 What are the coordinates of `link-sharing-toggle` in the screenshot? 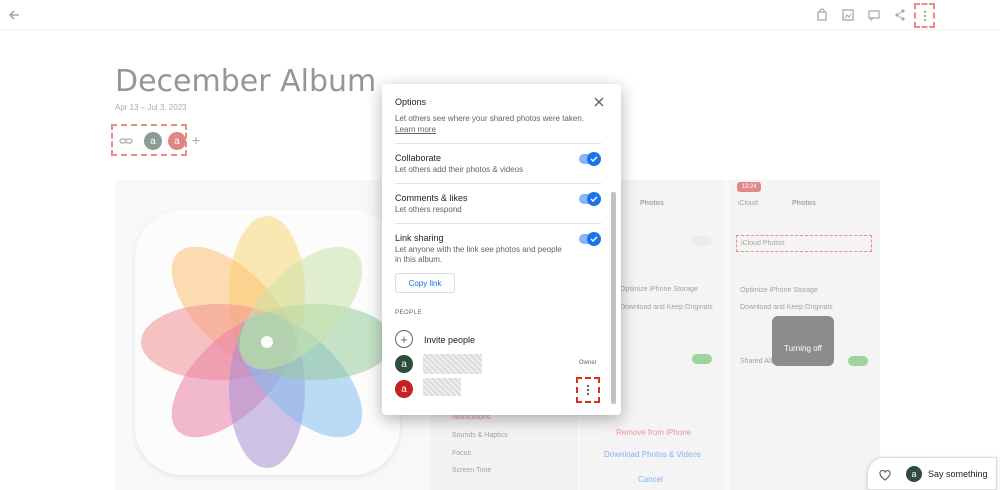 It's located at (590, 239).